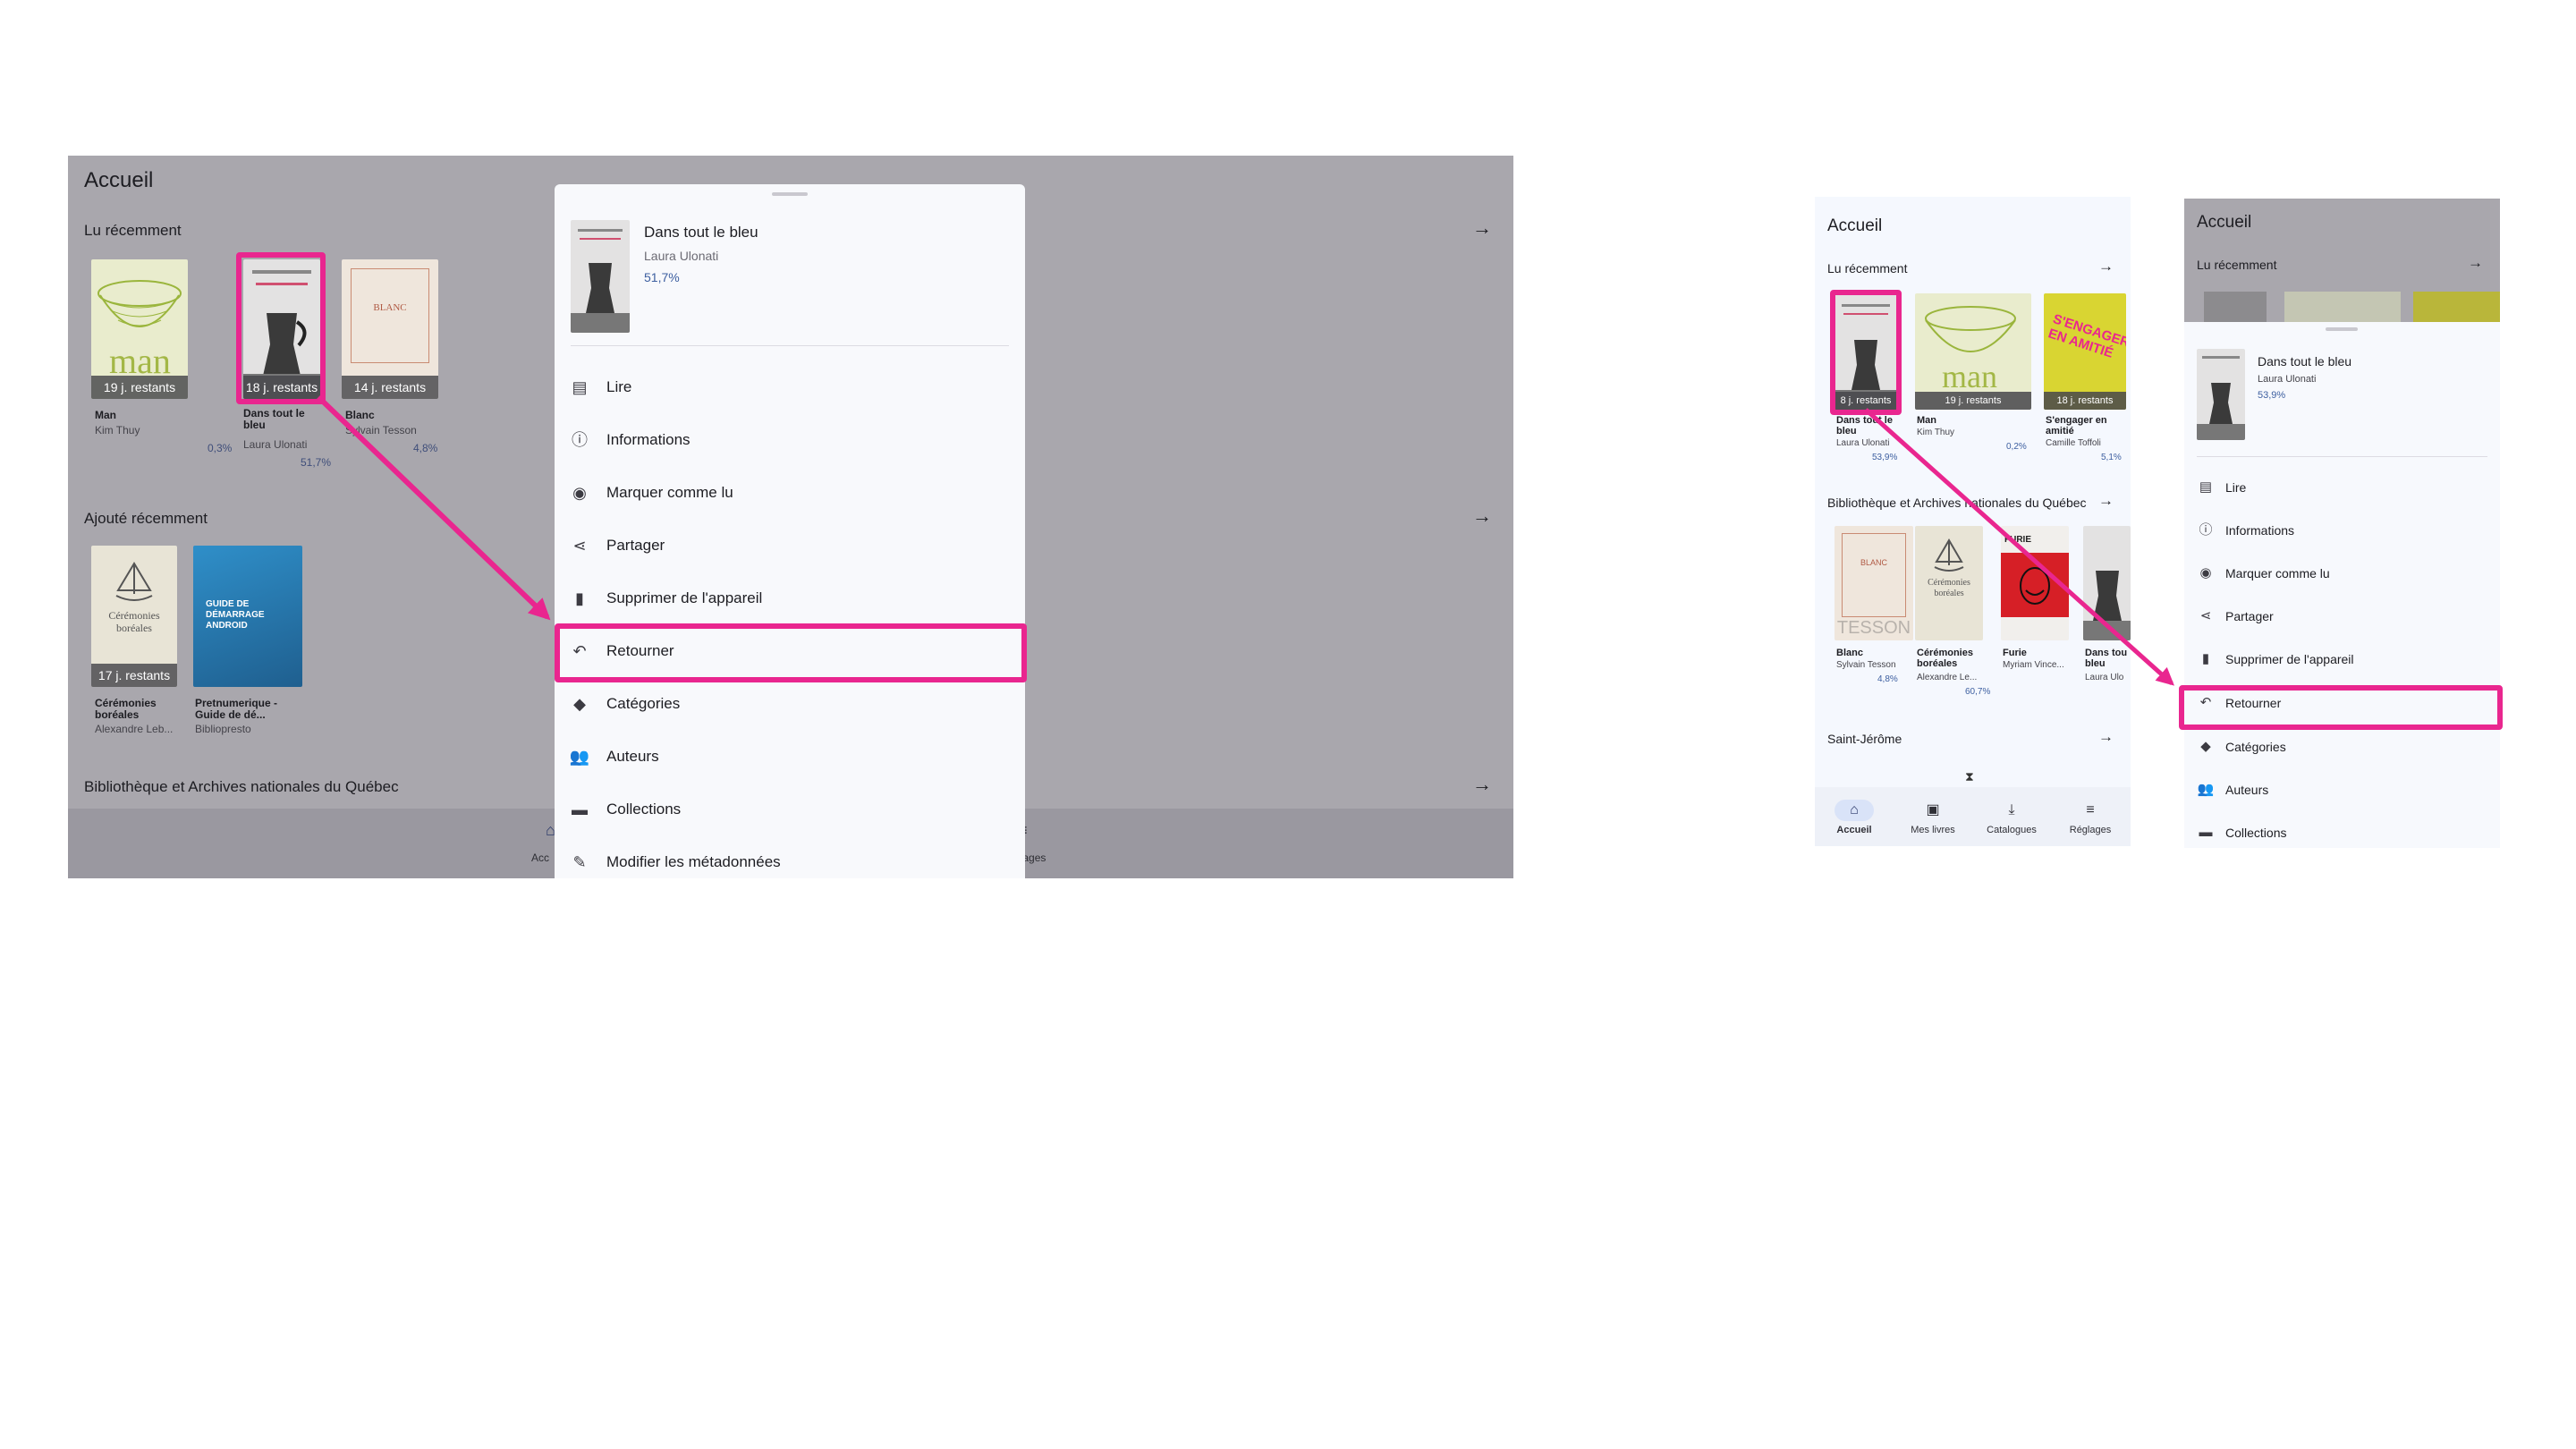  Describe the element at coordinates (1245, 540) in the screenshot. I see `tutorial-arrows` at that location.